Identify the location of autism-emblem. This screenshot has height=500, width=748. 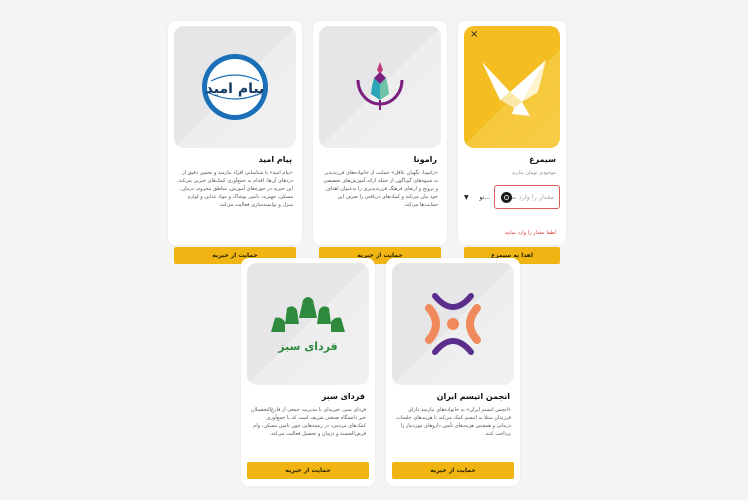
(453, 324).